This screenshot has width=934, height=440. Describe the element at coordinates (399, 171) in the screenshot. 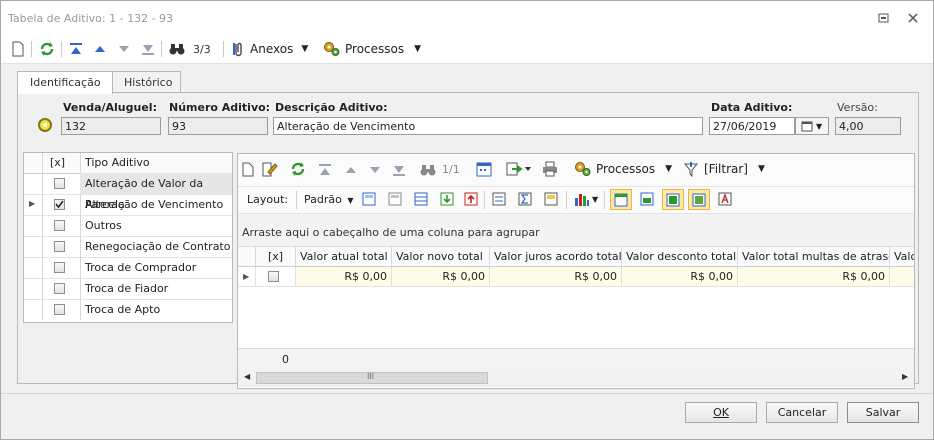

I see `grid-last-button` at that location.